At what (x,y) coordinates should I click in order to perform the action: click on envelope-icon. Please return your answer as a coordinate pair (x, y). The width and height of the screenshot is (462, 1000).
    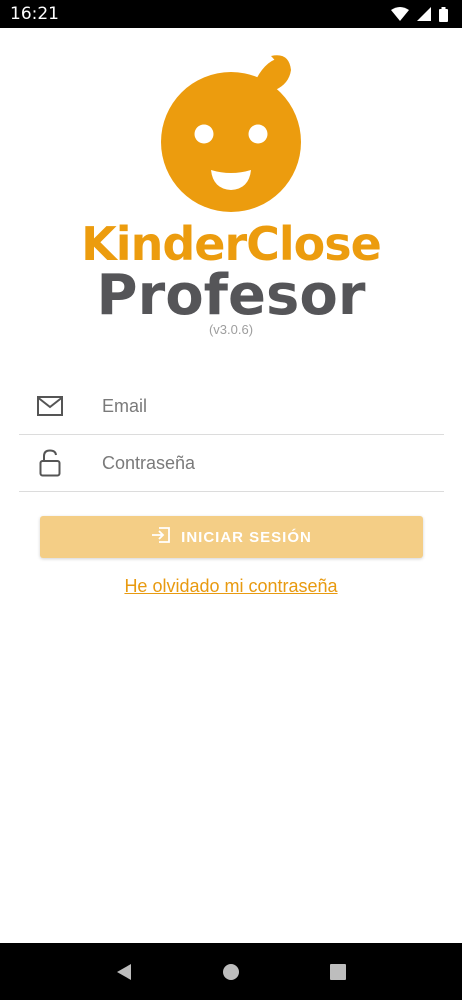
    Looking at the image, I should click on (50, 406).